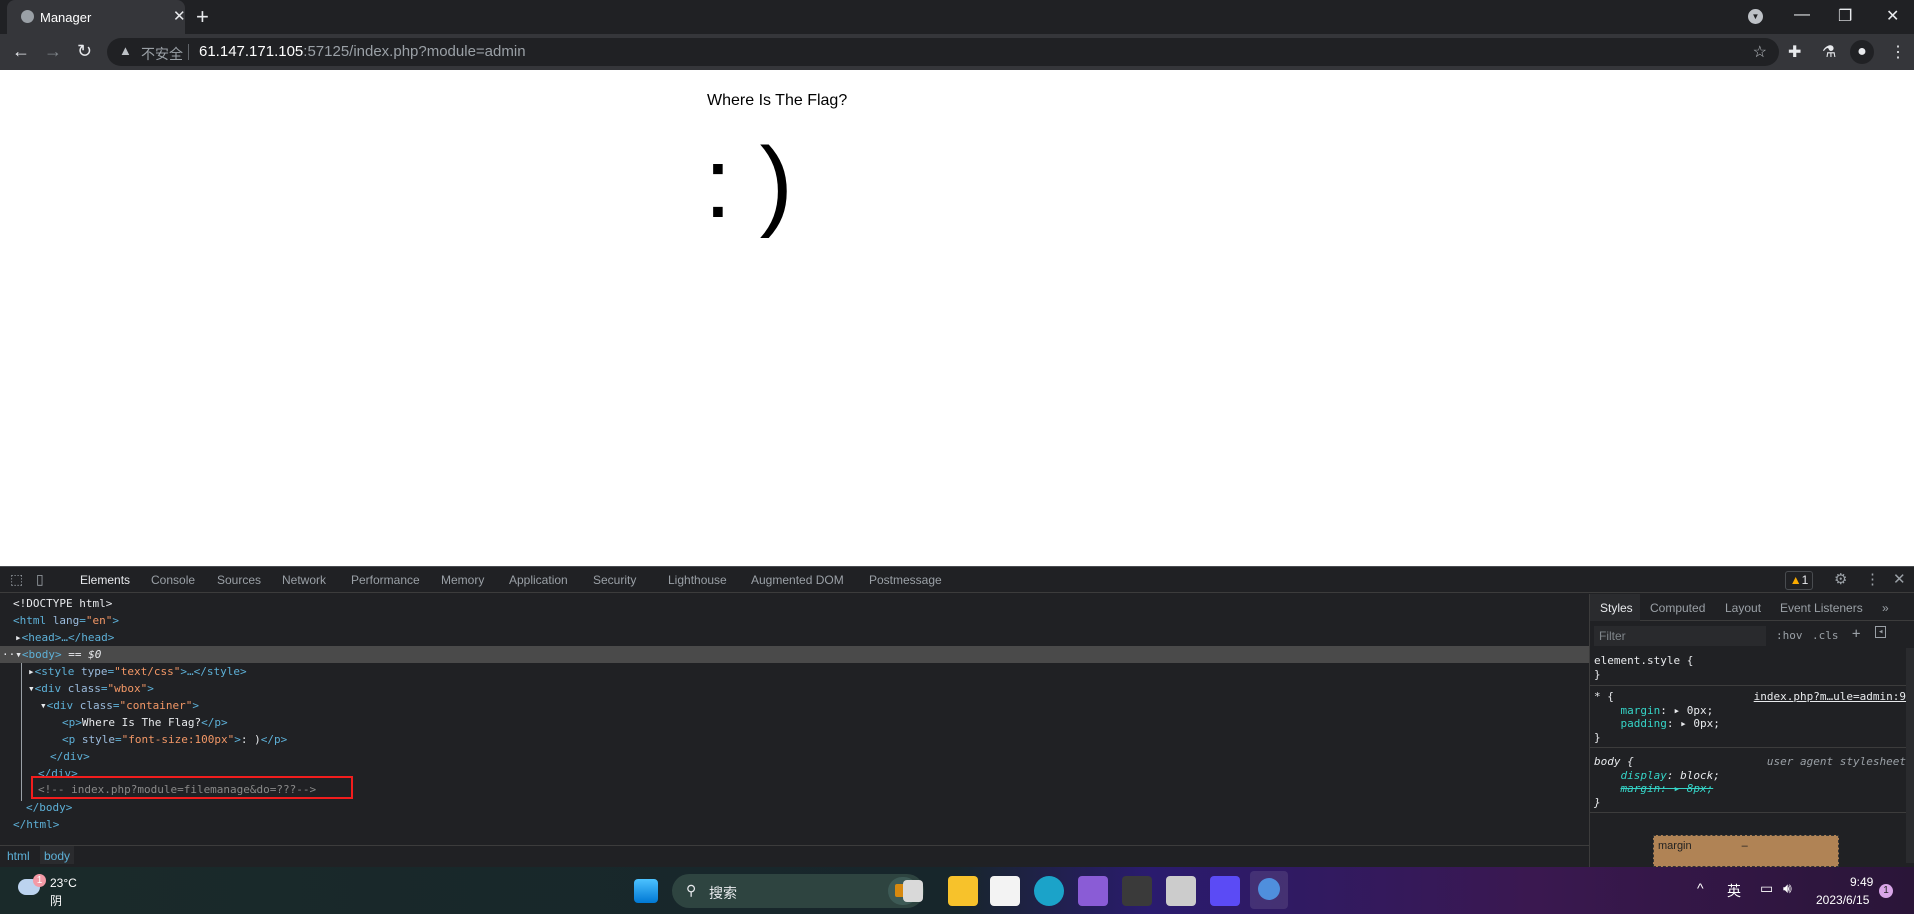 Image resolution: width=1914 pixels, height=914 pixels. Describe the element at coordinates (1269, 890) in the screenshot. I see `chrome-taskbar-button` at that location.